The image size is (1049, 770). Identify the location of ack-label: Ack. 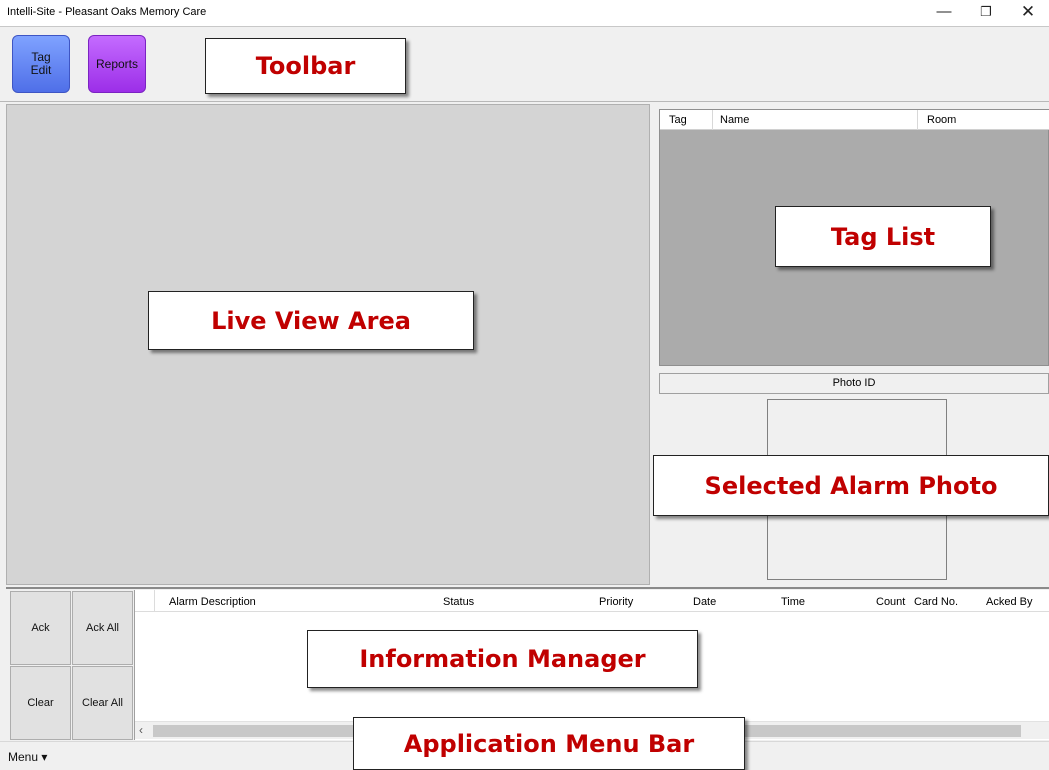
(40, 628).